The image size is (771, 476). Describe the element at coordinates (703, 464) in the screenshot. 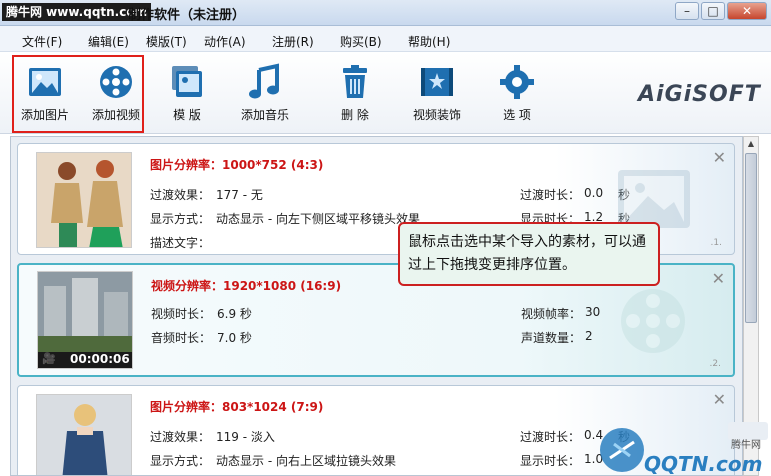

I see `corner-logo-text: QQTN.com` at that location.